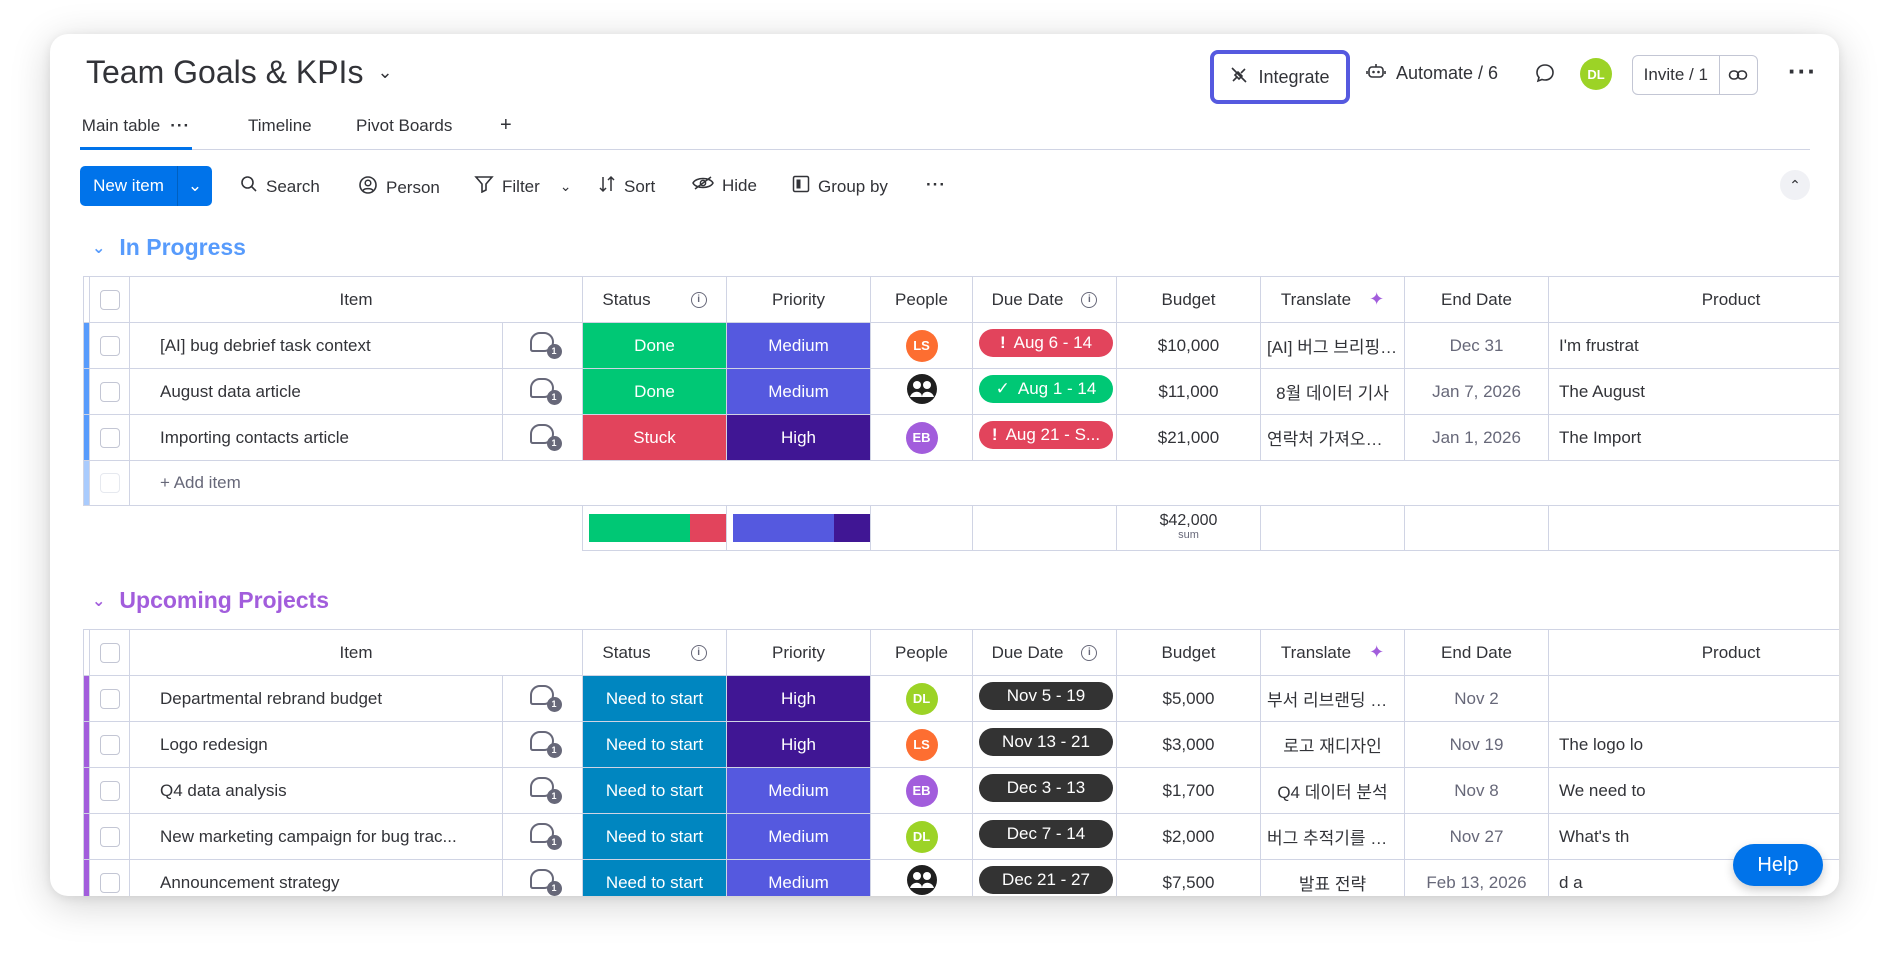  What do you see at coordinates (1044, 790) in the screenshot?
I see `due-date-cell: Dec 3 - 13` at bounding box center [1044, 790].